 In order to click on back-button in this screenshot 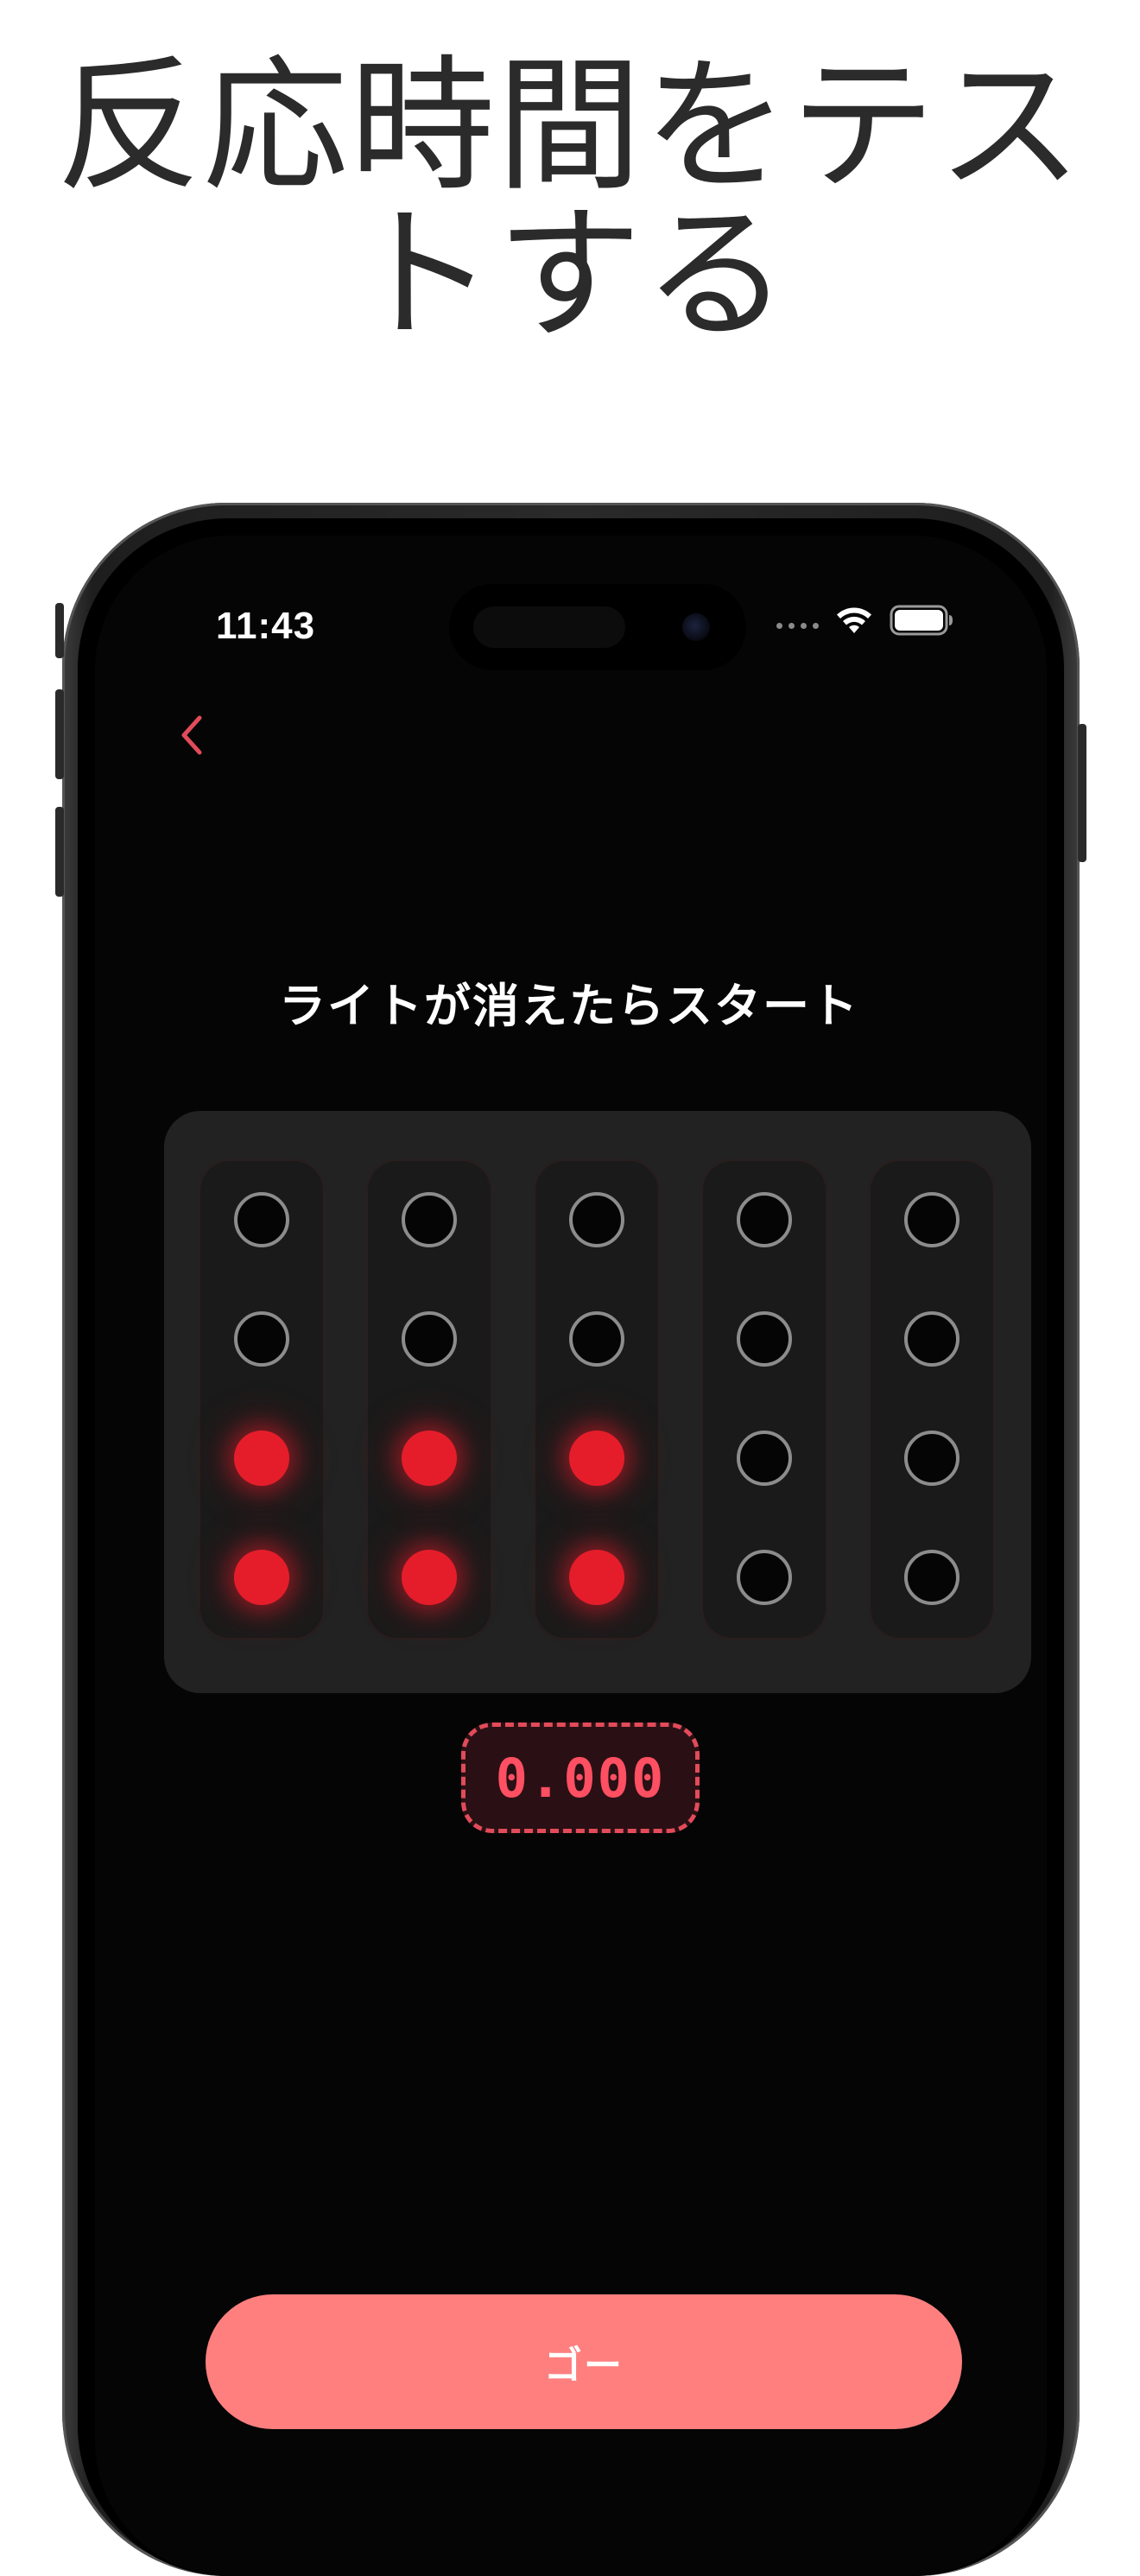, I will do `click(192, 735)`.